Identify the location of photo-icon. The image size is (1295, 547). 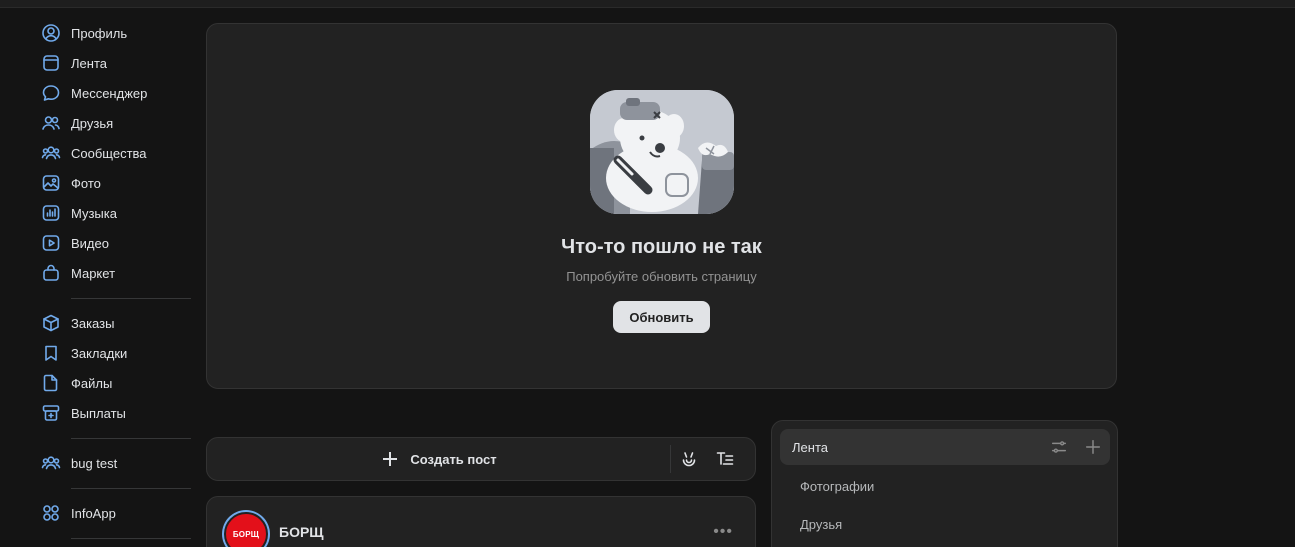
(51, 183).